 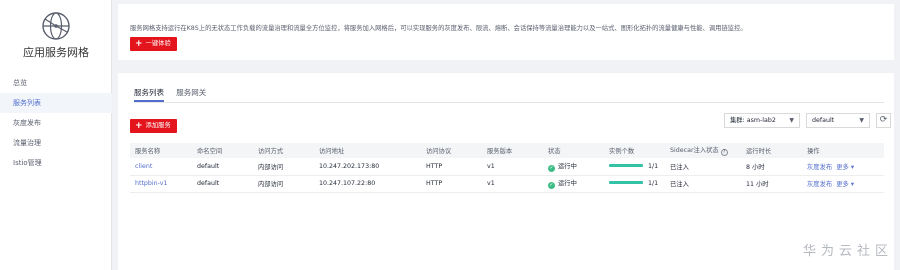 What do you see at coordinates (838, 120) in the screenshot?
I see `namespace-select: default ▼` at bounding box center [838, 120].